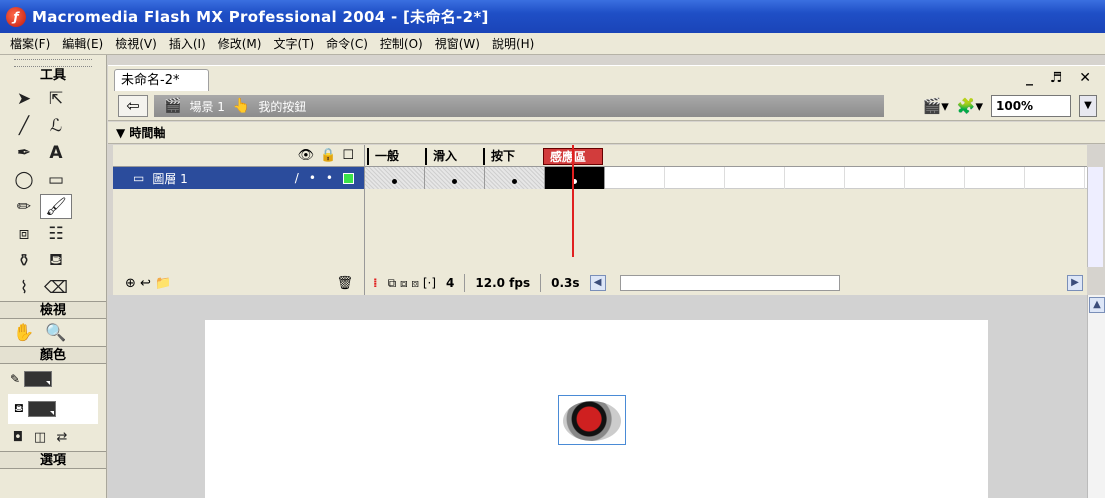  Describe the element at coordinates (282, 106) in the screenshot. I see `symbol-crumb: 我的按鈕` at that location.